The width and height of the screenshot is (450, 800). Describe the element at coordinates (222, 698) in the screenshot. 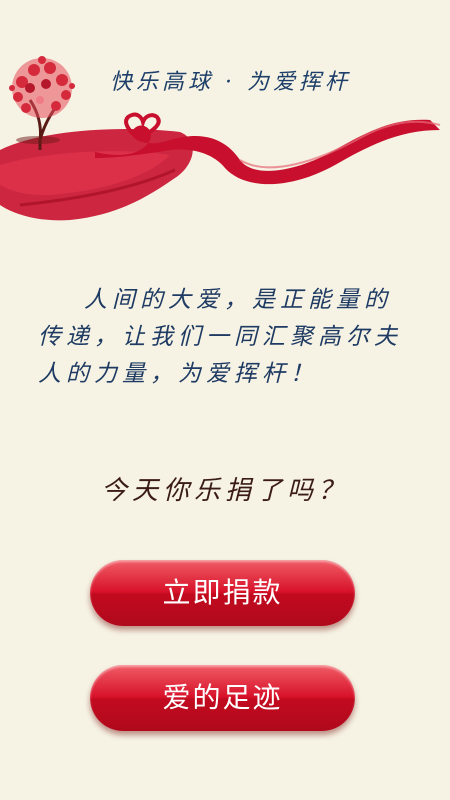

I see `love-footprints-button: 爱的足迹` at that location.